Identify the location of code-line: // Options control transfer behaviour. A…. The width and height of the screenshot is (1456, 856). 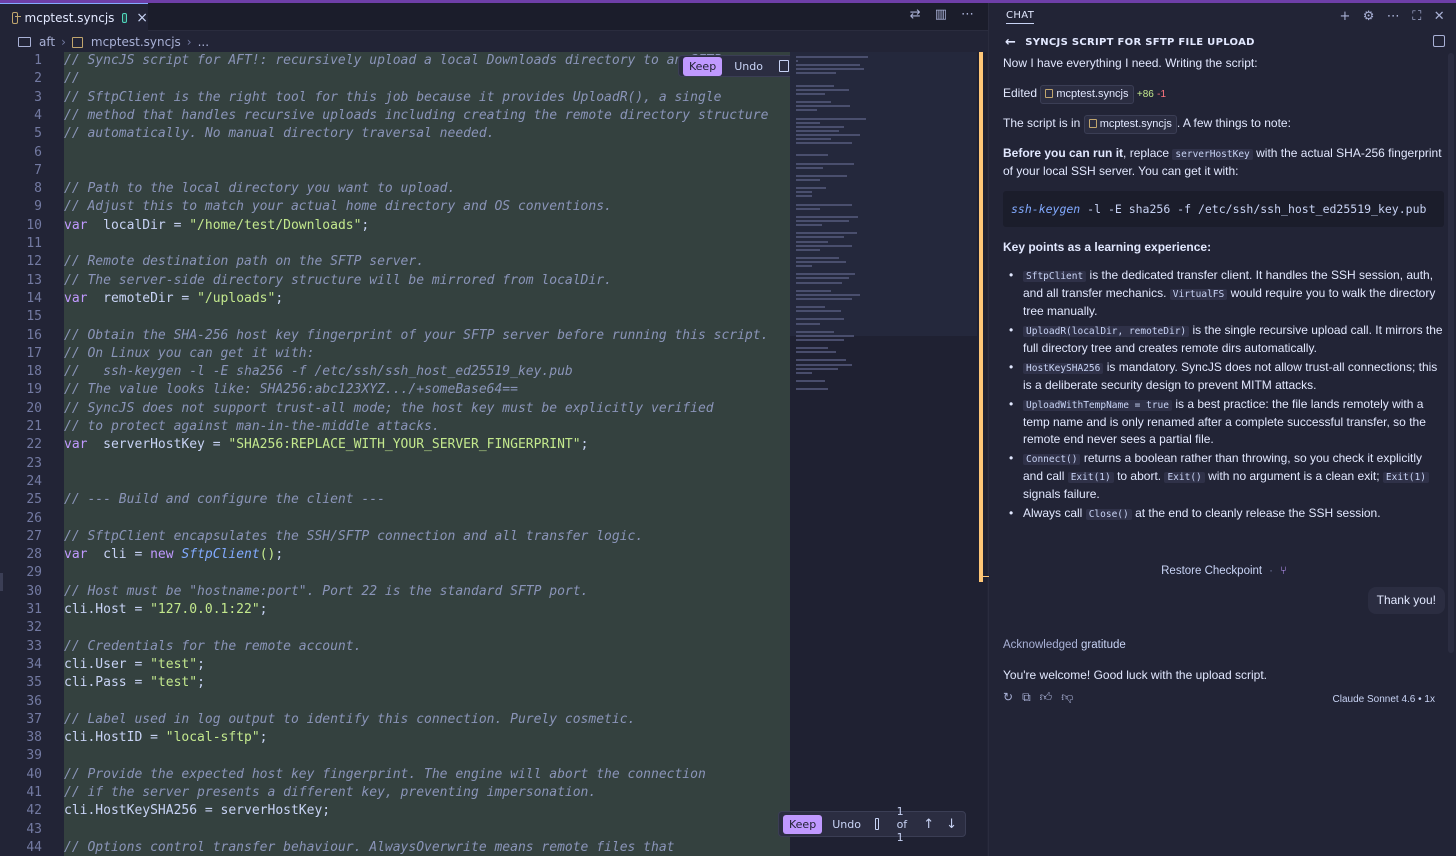
(369, 847).